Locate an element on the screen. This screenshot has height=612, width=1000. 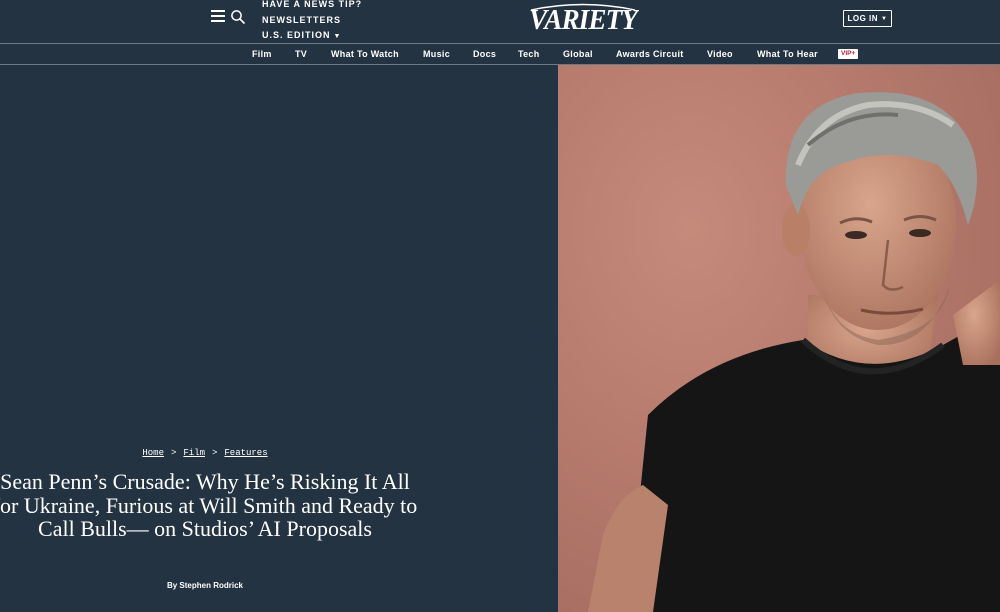
breadcrumb-features: Features is located at coordinates (245, 453).